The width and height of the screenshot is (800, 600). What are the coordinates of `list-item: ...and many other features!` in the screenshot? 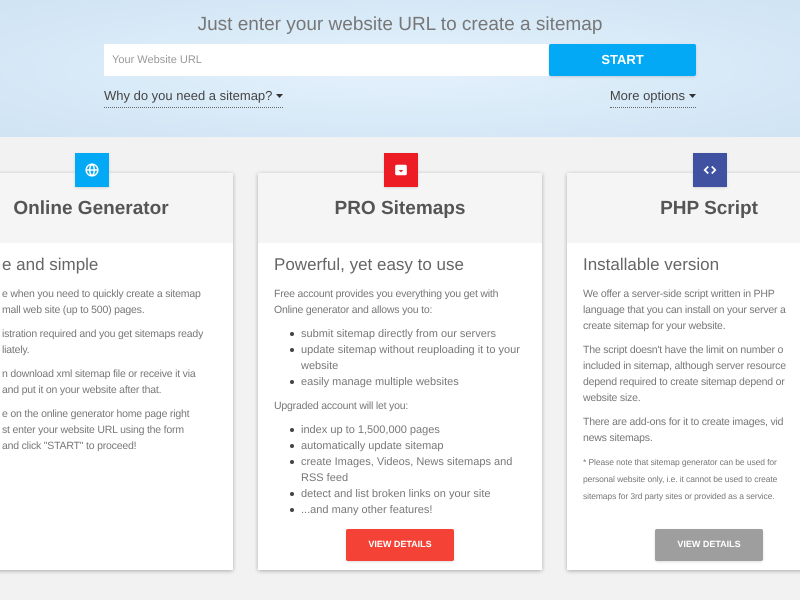 It's located at (366, 510).